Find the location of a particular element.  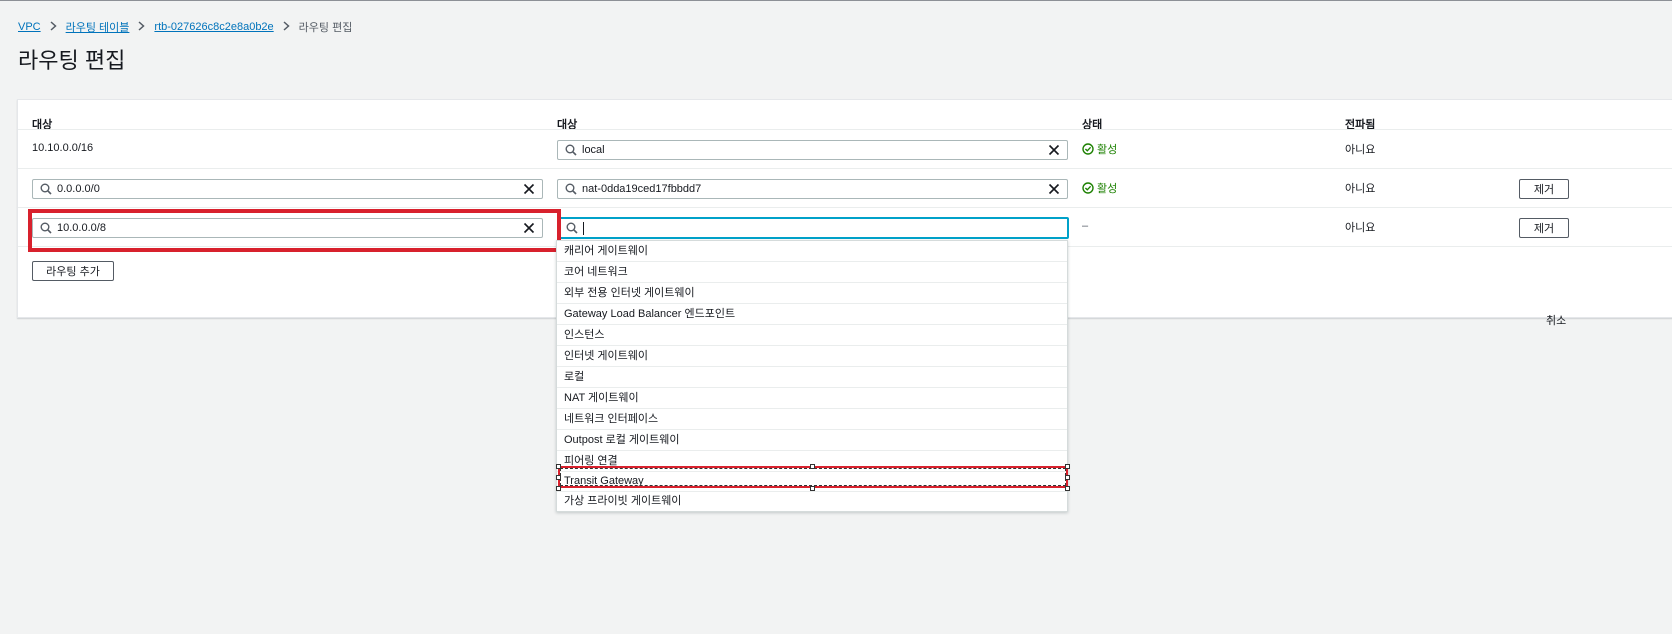

page-title: 라우팅 편집 is located at coordinates (72, 60).